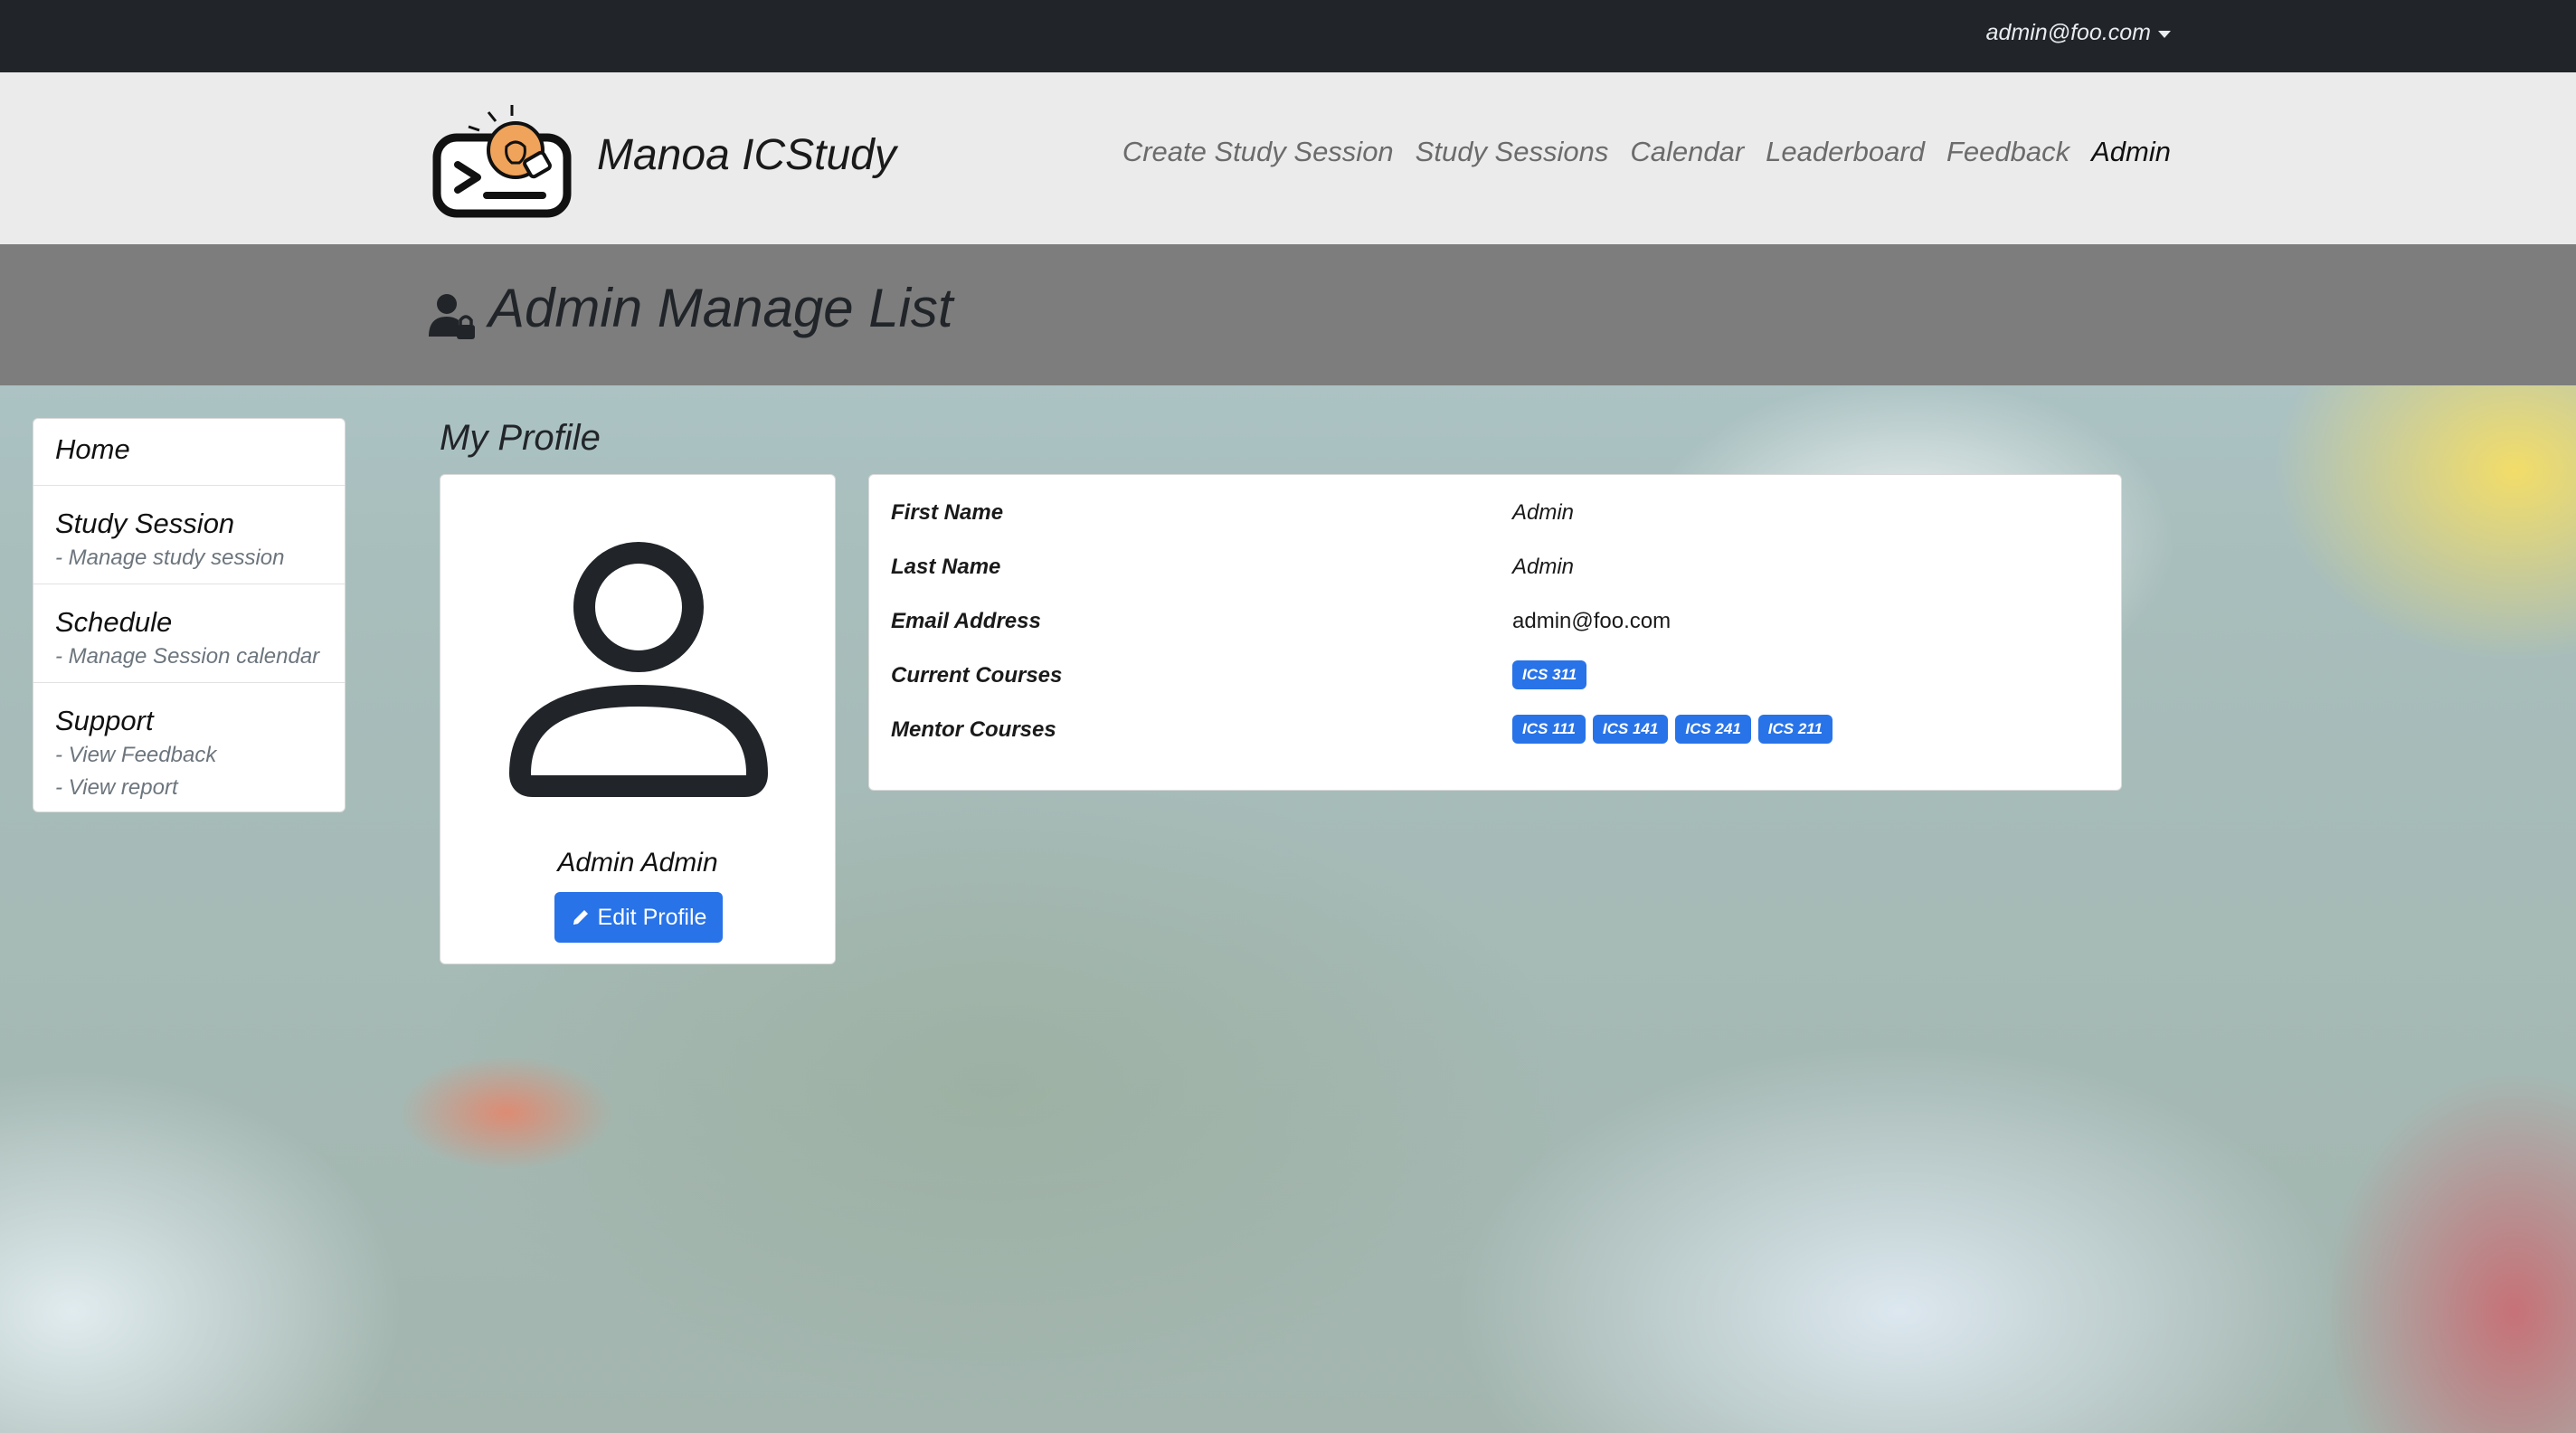  I want to click on profile-card: Admin Admin Edit Profile, so click(638, 719).